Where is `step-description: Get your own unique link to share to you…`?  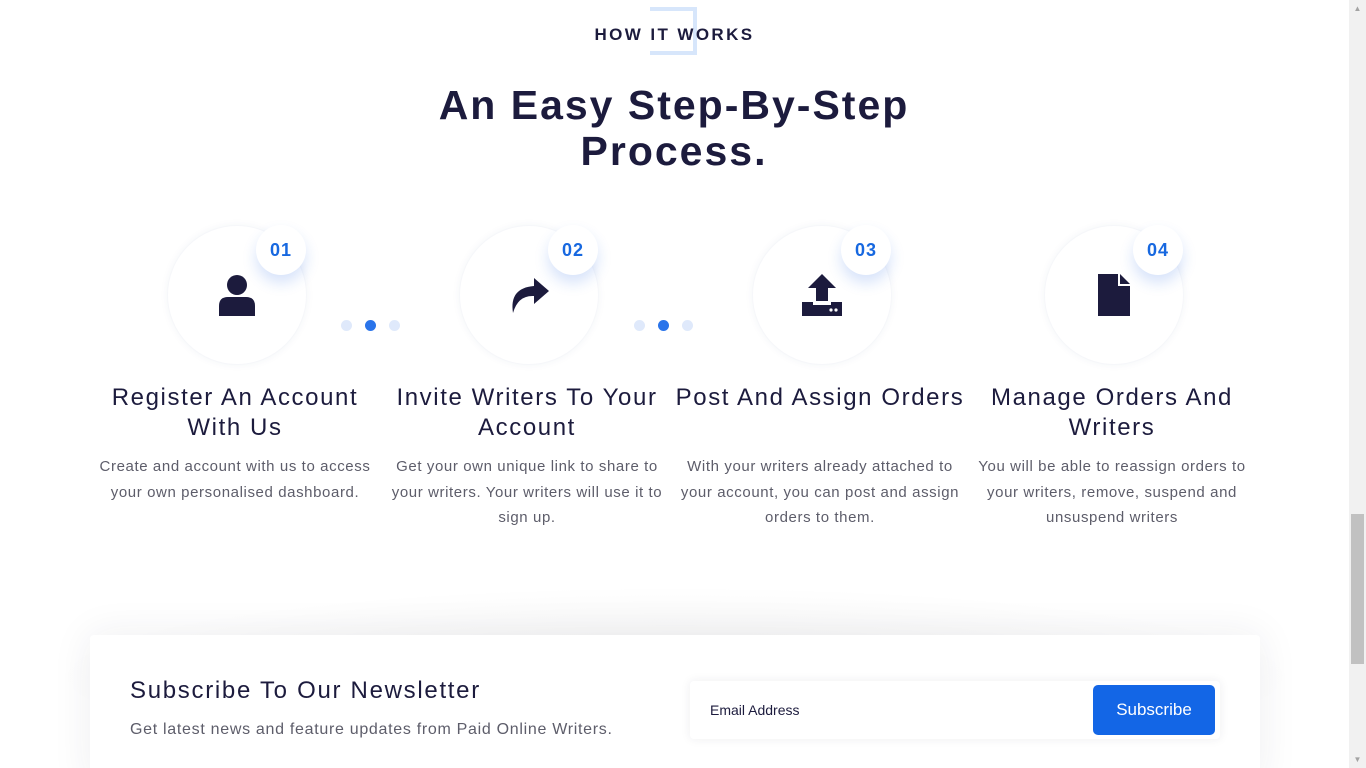 step-description: Get your own unique link to share to you… is located at coordinates (527, 492).